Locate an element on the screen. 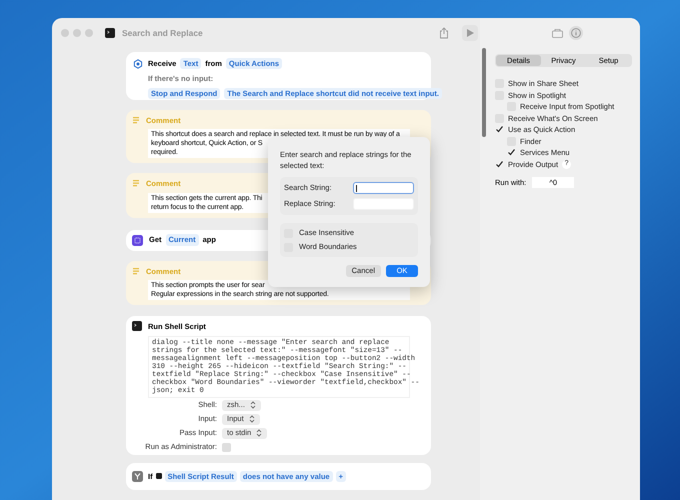 Image resolution: width=680 pixels, height=500 pixels. run-button is located at coordinates (470, 33).